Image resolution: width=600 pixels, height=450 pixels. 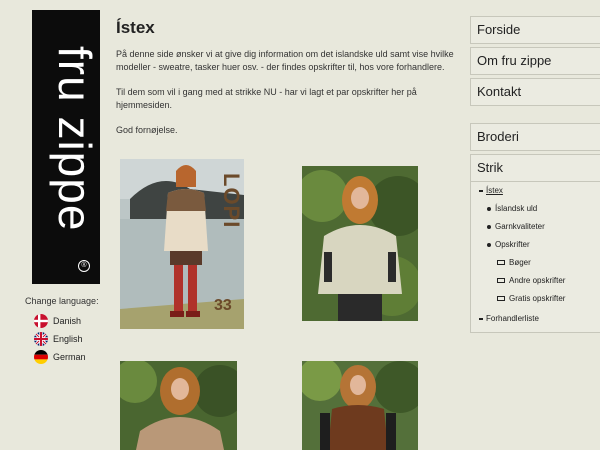 I want to click on nav-item-label: Andre opskrifter, so click(x=537, y=280).